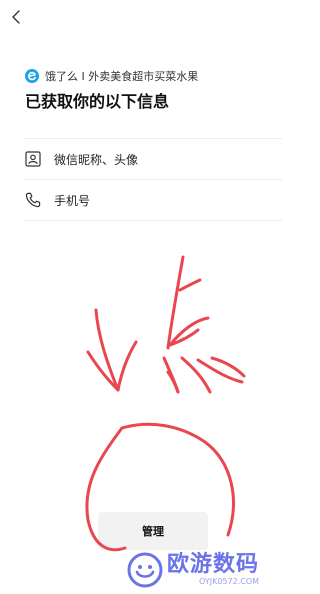  What do you see at coordinates (33, 159) in the screenshot?
I see `profile-card-icon` at bounding box center [33, 159].